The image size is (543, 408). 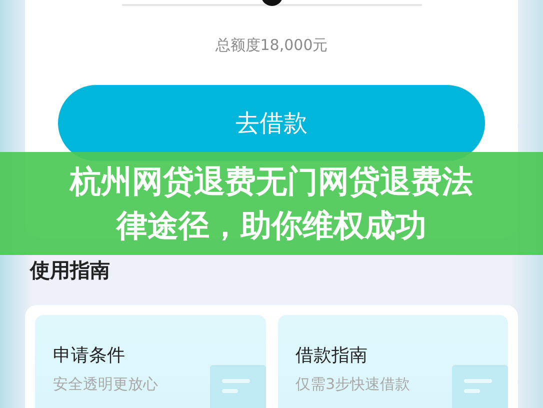 What do you see at coordinates (393, 361) in the screenshot?
I see `guide-tile: 借款指南 仅需3步快速借款` at bounding box center [393, 361].